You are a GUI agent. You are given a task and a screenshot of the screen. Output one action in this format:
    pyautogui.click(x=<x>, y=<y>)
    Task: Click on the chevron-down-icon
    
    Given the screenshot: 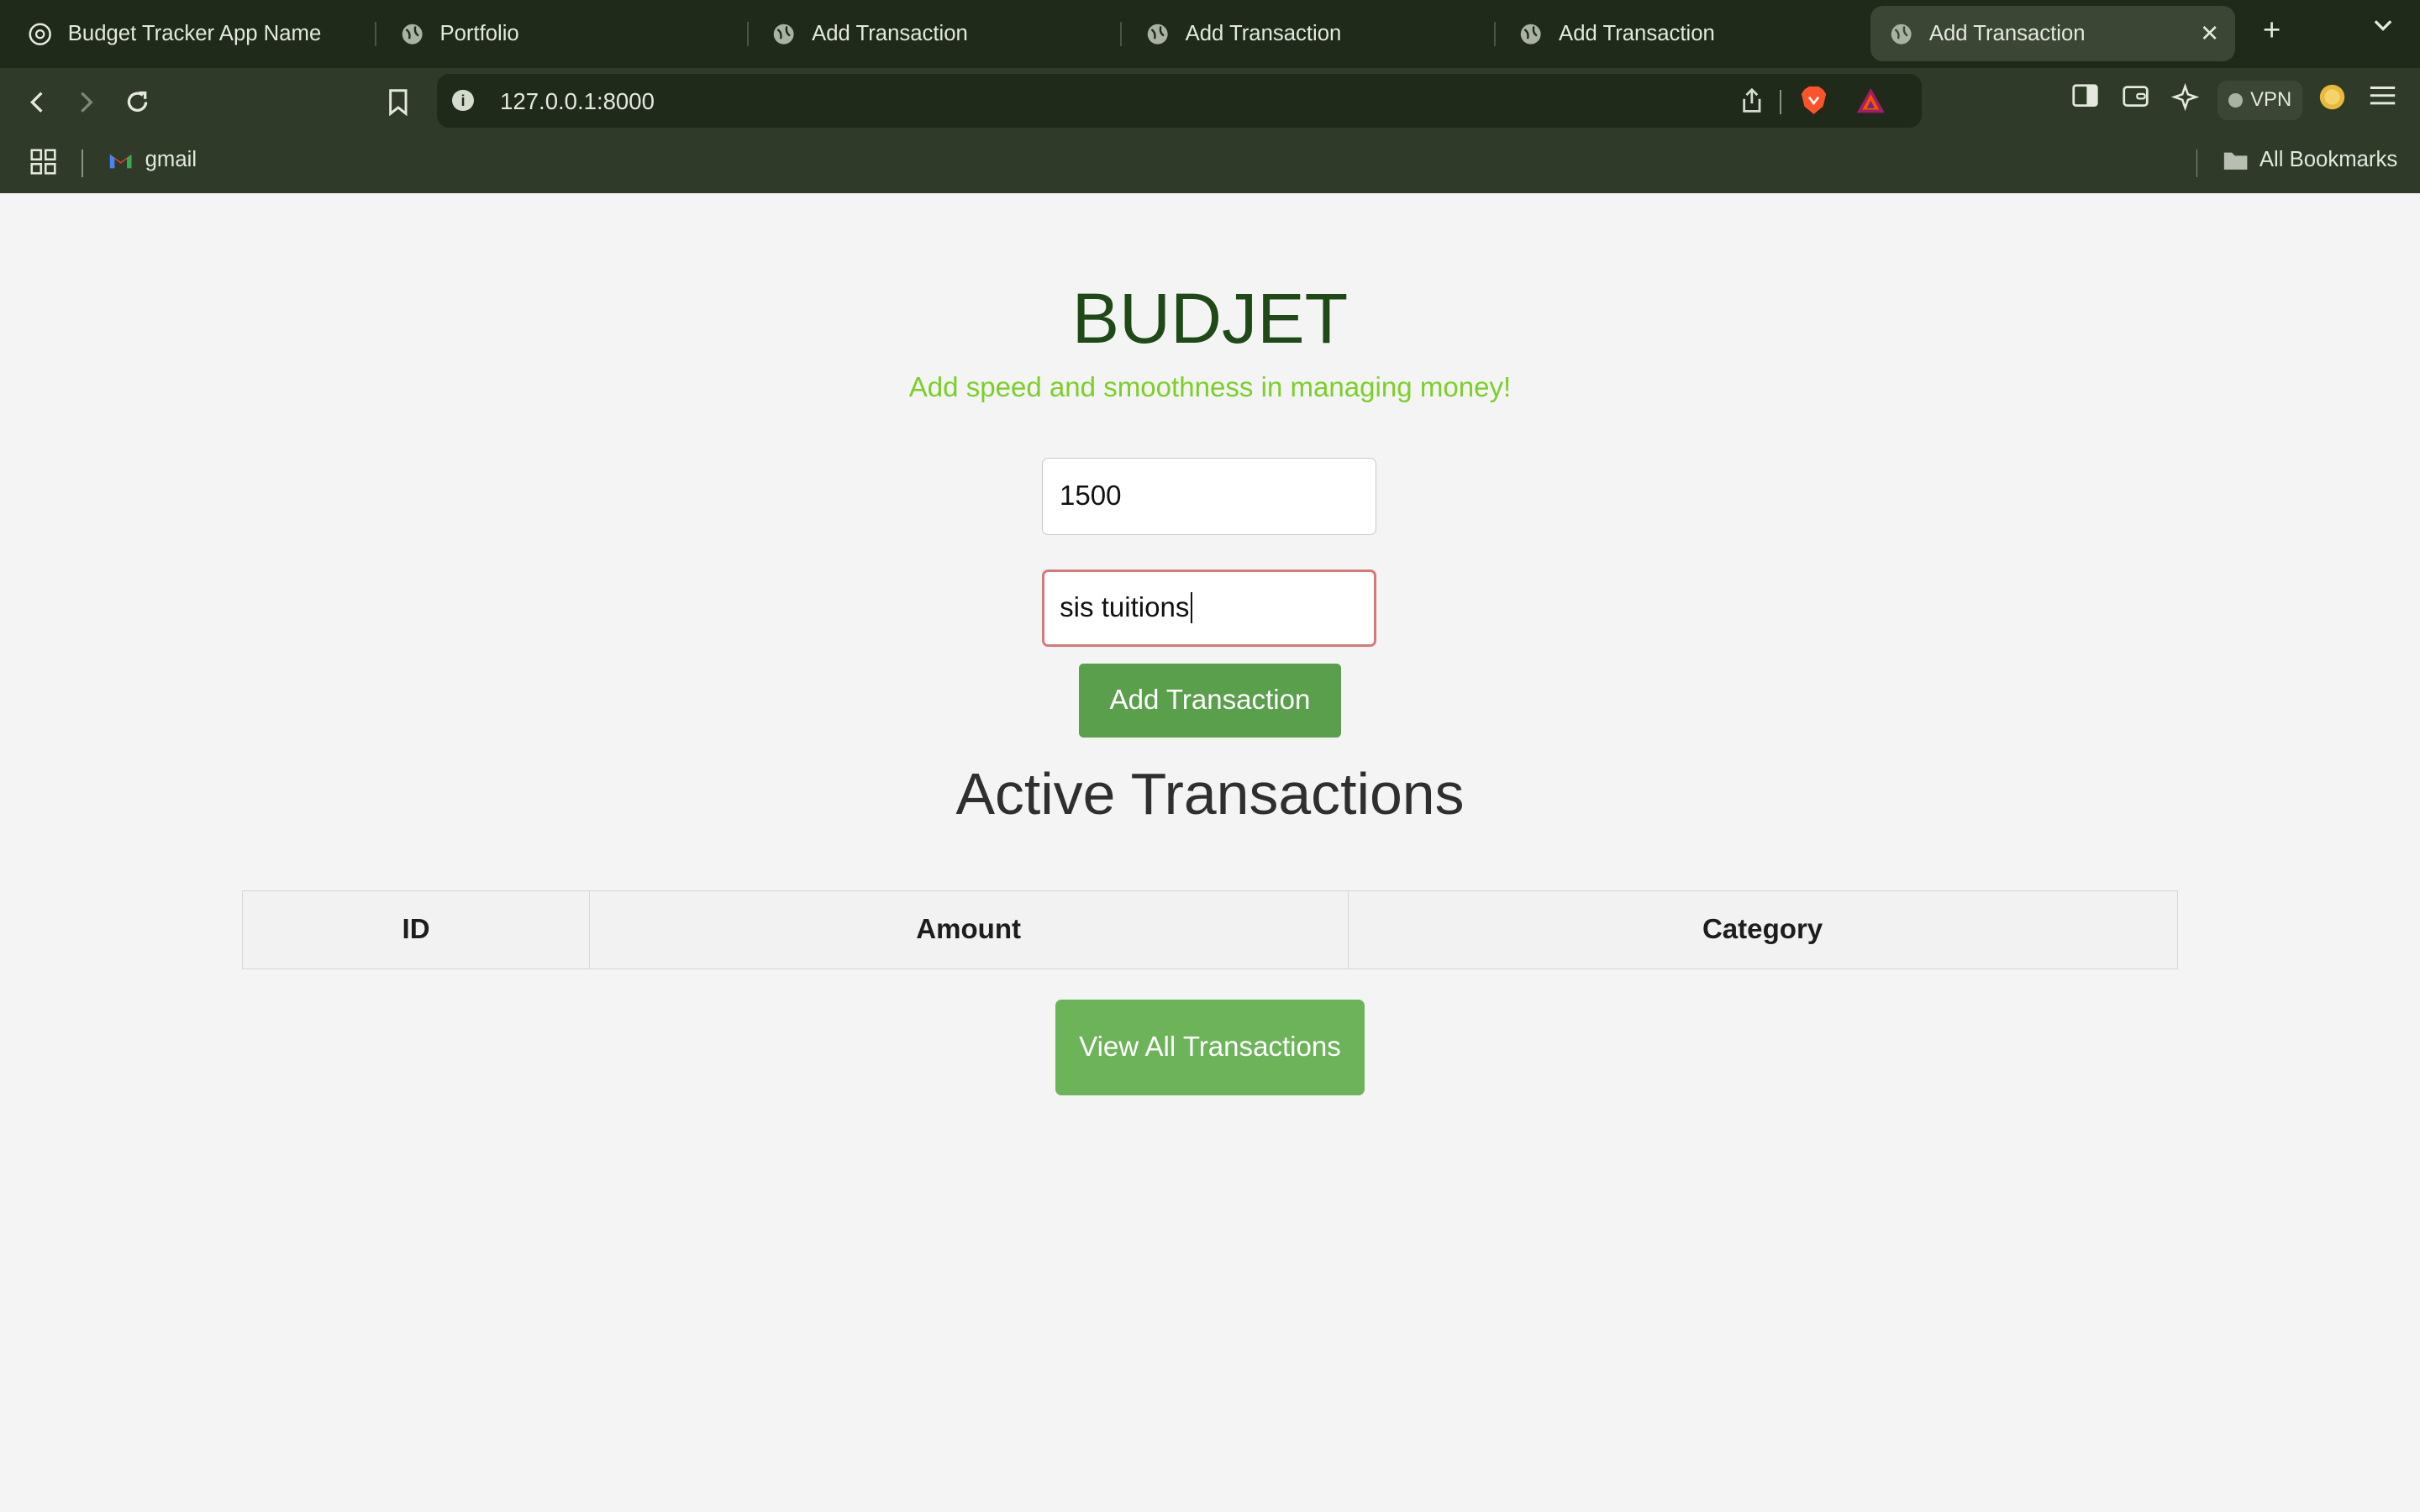 What is the action you would take?
    pyautogui.click(x=2383, y=27)
    